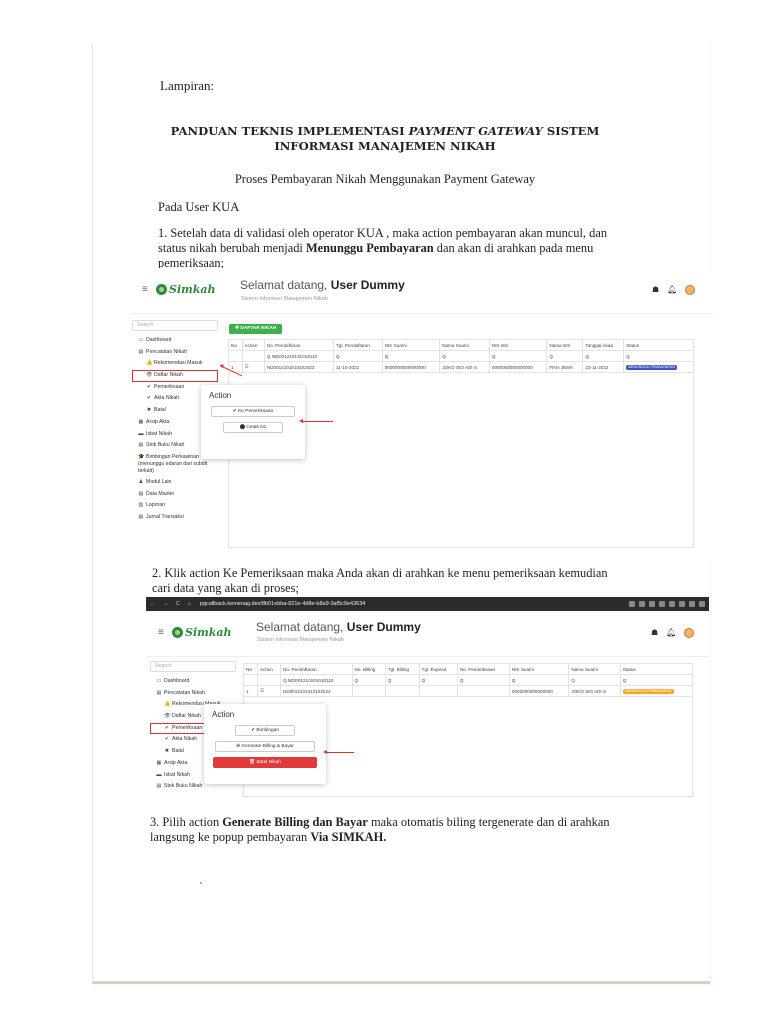 This screenshot has height=1024, width=768. Describe the element at coordinates (149, 375) in the screenshot. I see `sidebar-item-icon: 👁` at that location.